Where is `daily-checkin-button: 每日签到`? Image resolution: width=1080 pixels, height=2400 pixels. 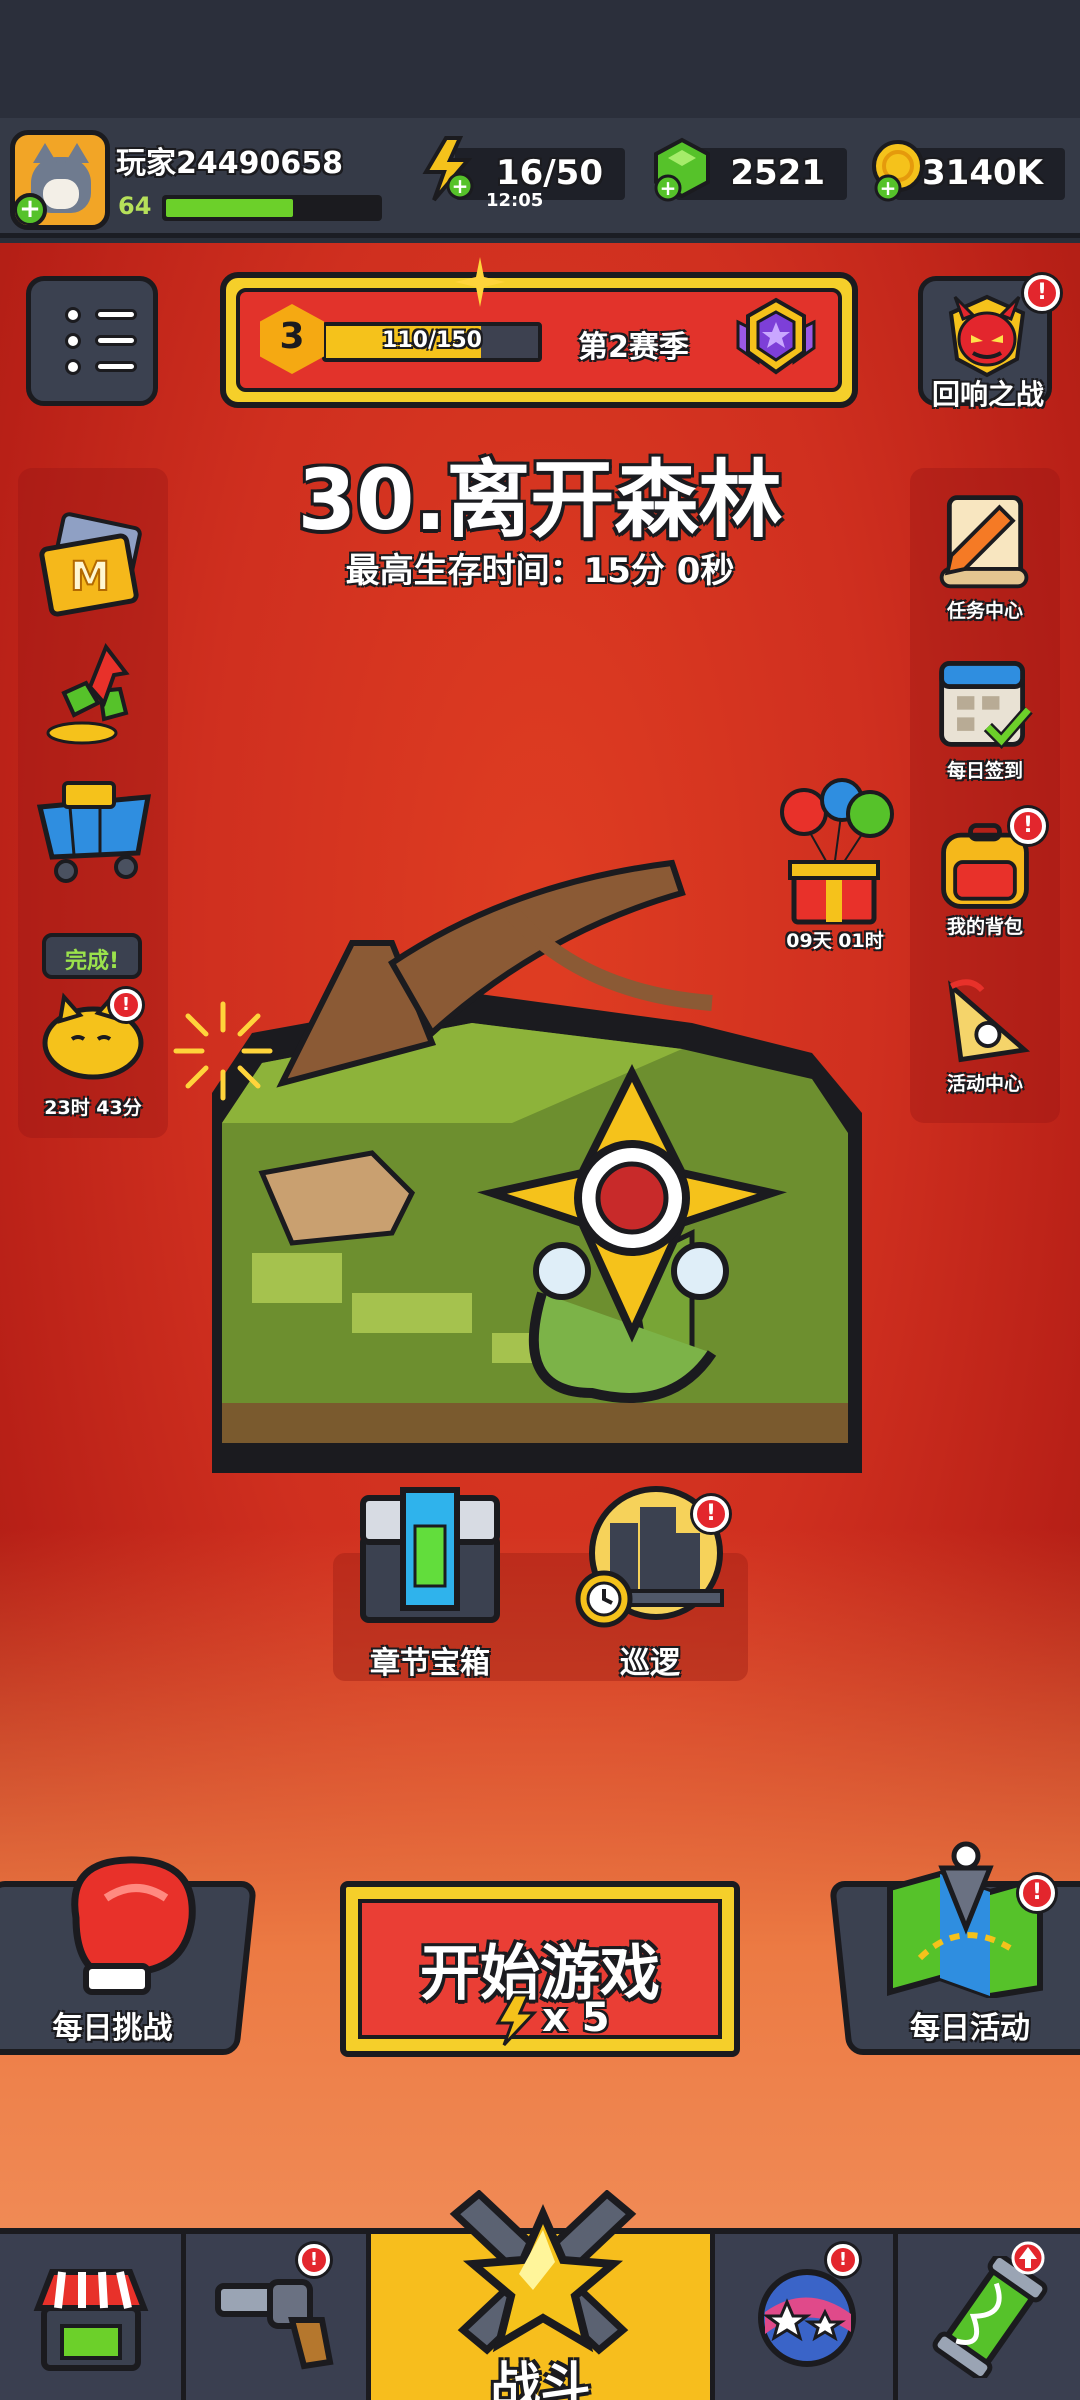 daily-checkin-button: 每日签到 is located at coordinates (985, 728).